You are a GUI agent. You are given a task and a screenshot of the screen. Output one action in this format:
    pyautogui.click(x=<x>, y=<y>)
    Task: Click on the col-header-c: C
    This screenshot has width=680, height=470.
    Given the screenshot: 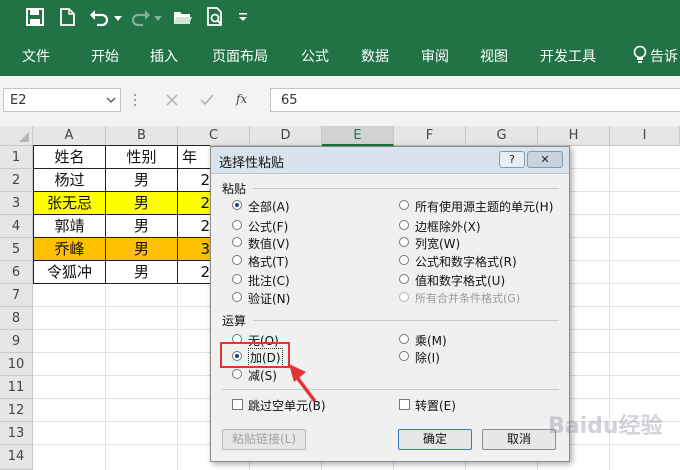 What is the action you would take?
    pyautogui.click(x=214, y=136)
    